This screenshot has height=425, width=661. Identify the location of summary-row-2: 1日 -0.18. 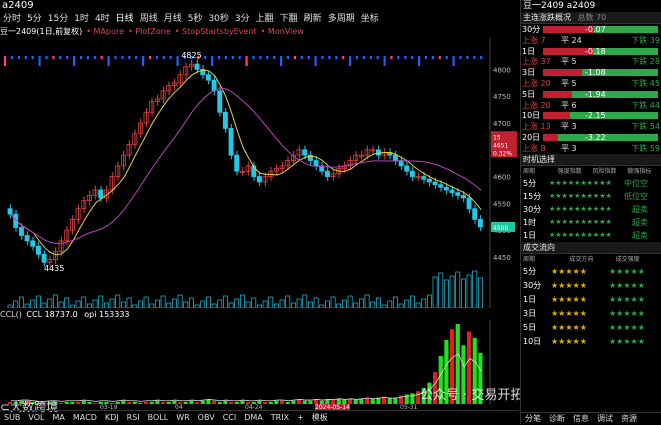
(591, 51).